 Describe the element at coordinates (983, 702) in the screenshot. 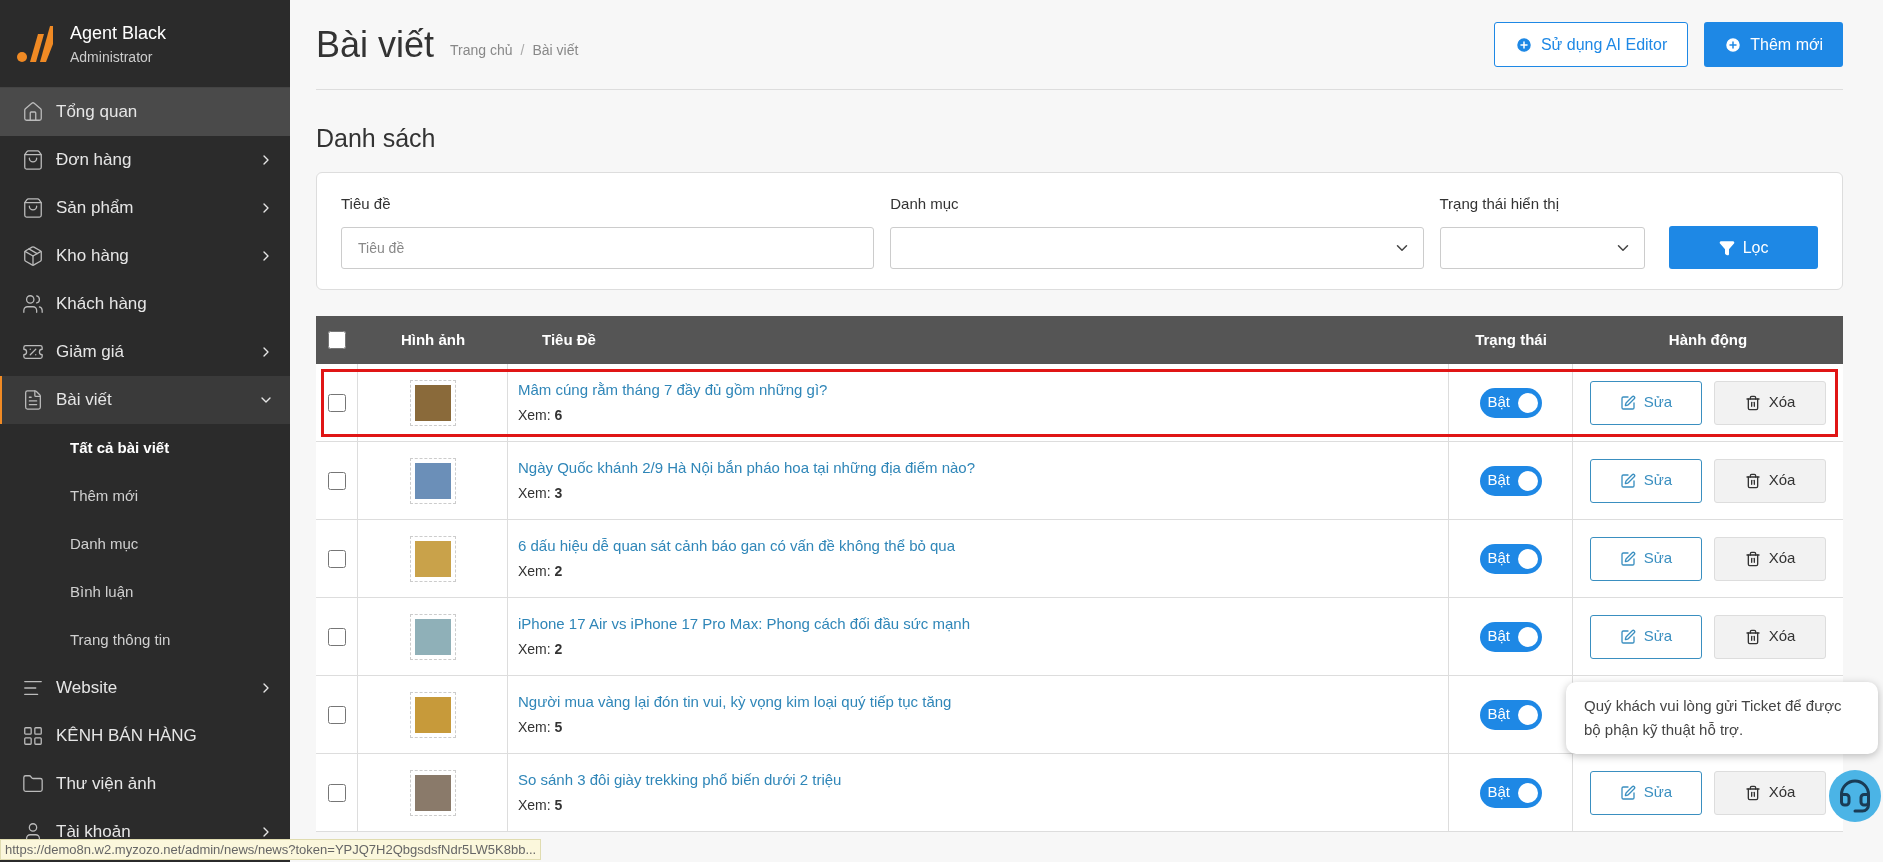

I see `post-title-link: Người mua vàng lại đón tin vui, kỳ vọng kim loại quý tiếp tục tăng` at that location.